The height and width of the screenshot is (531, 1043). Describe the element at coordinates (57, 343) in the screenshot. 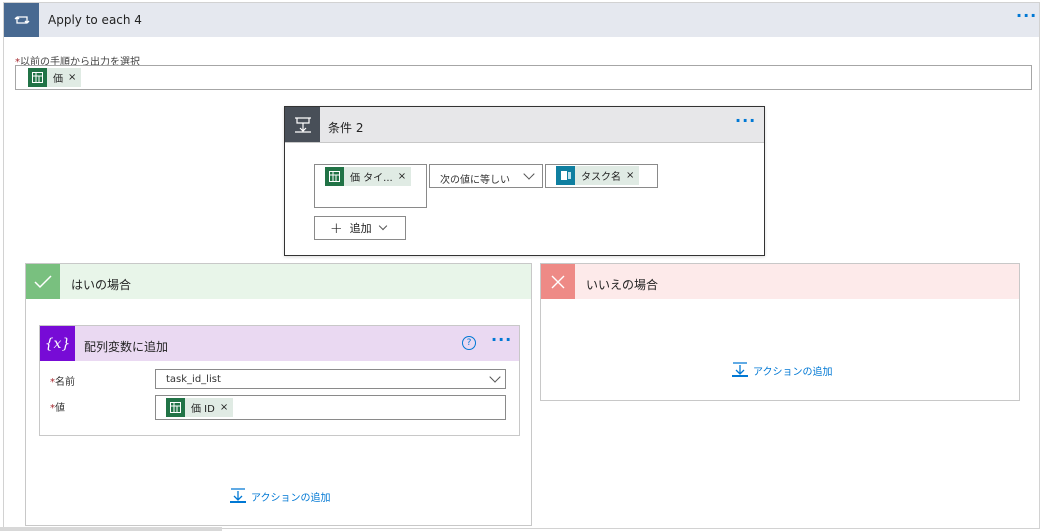

I see `variable-icon: {x}` at that location.